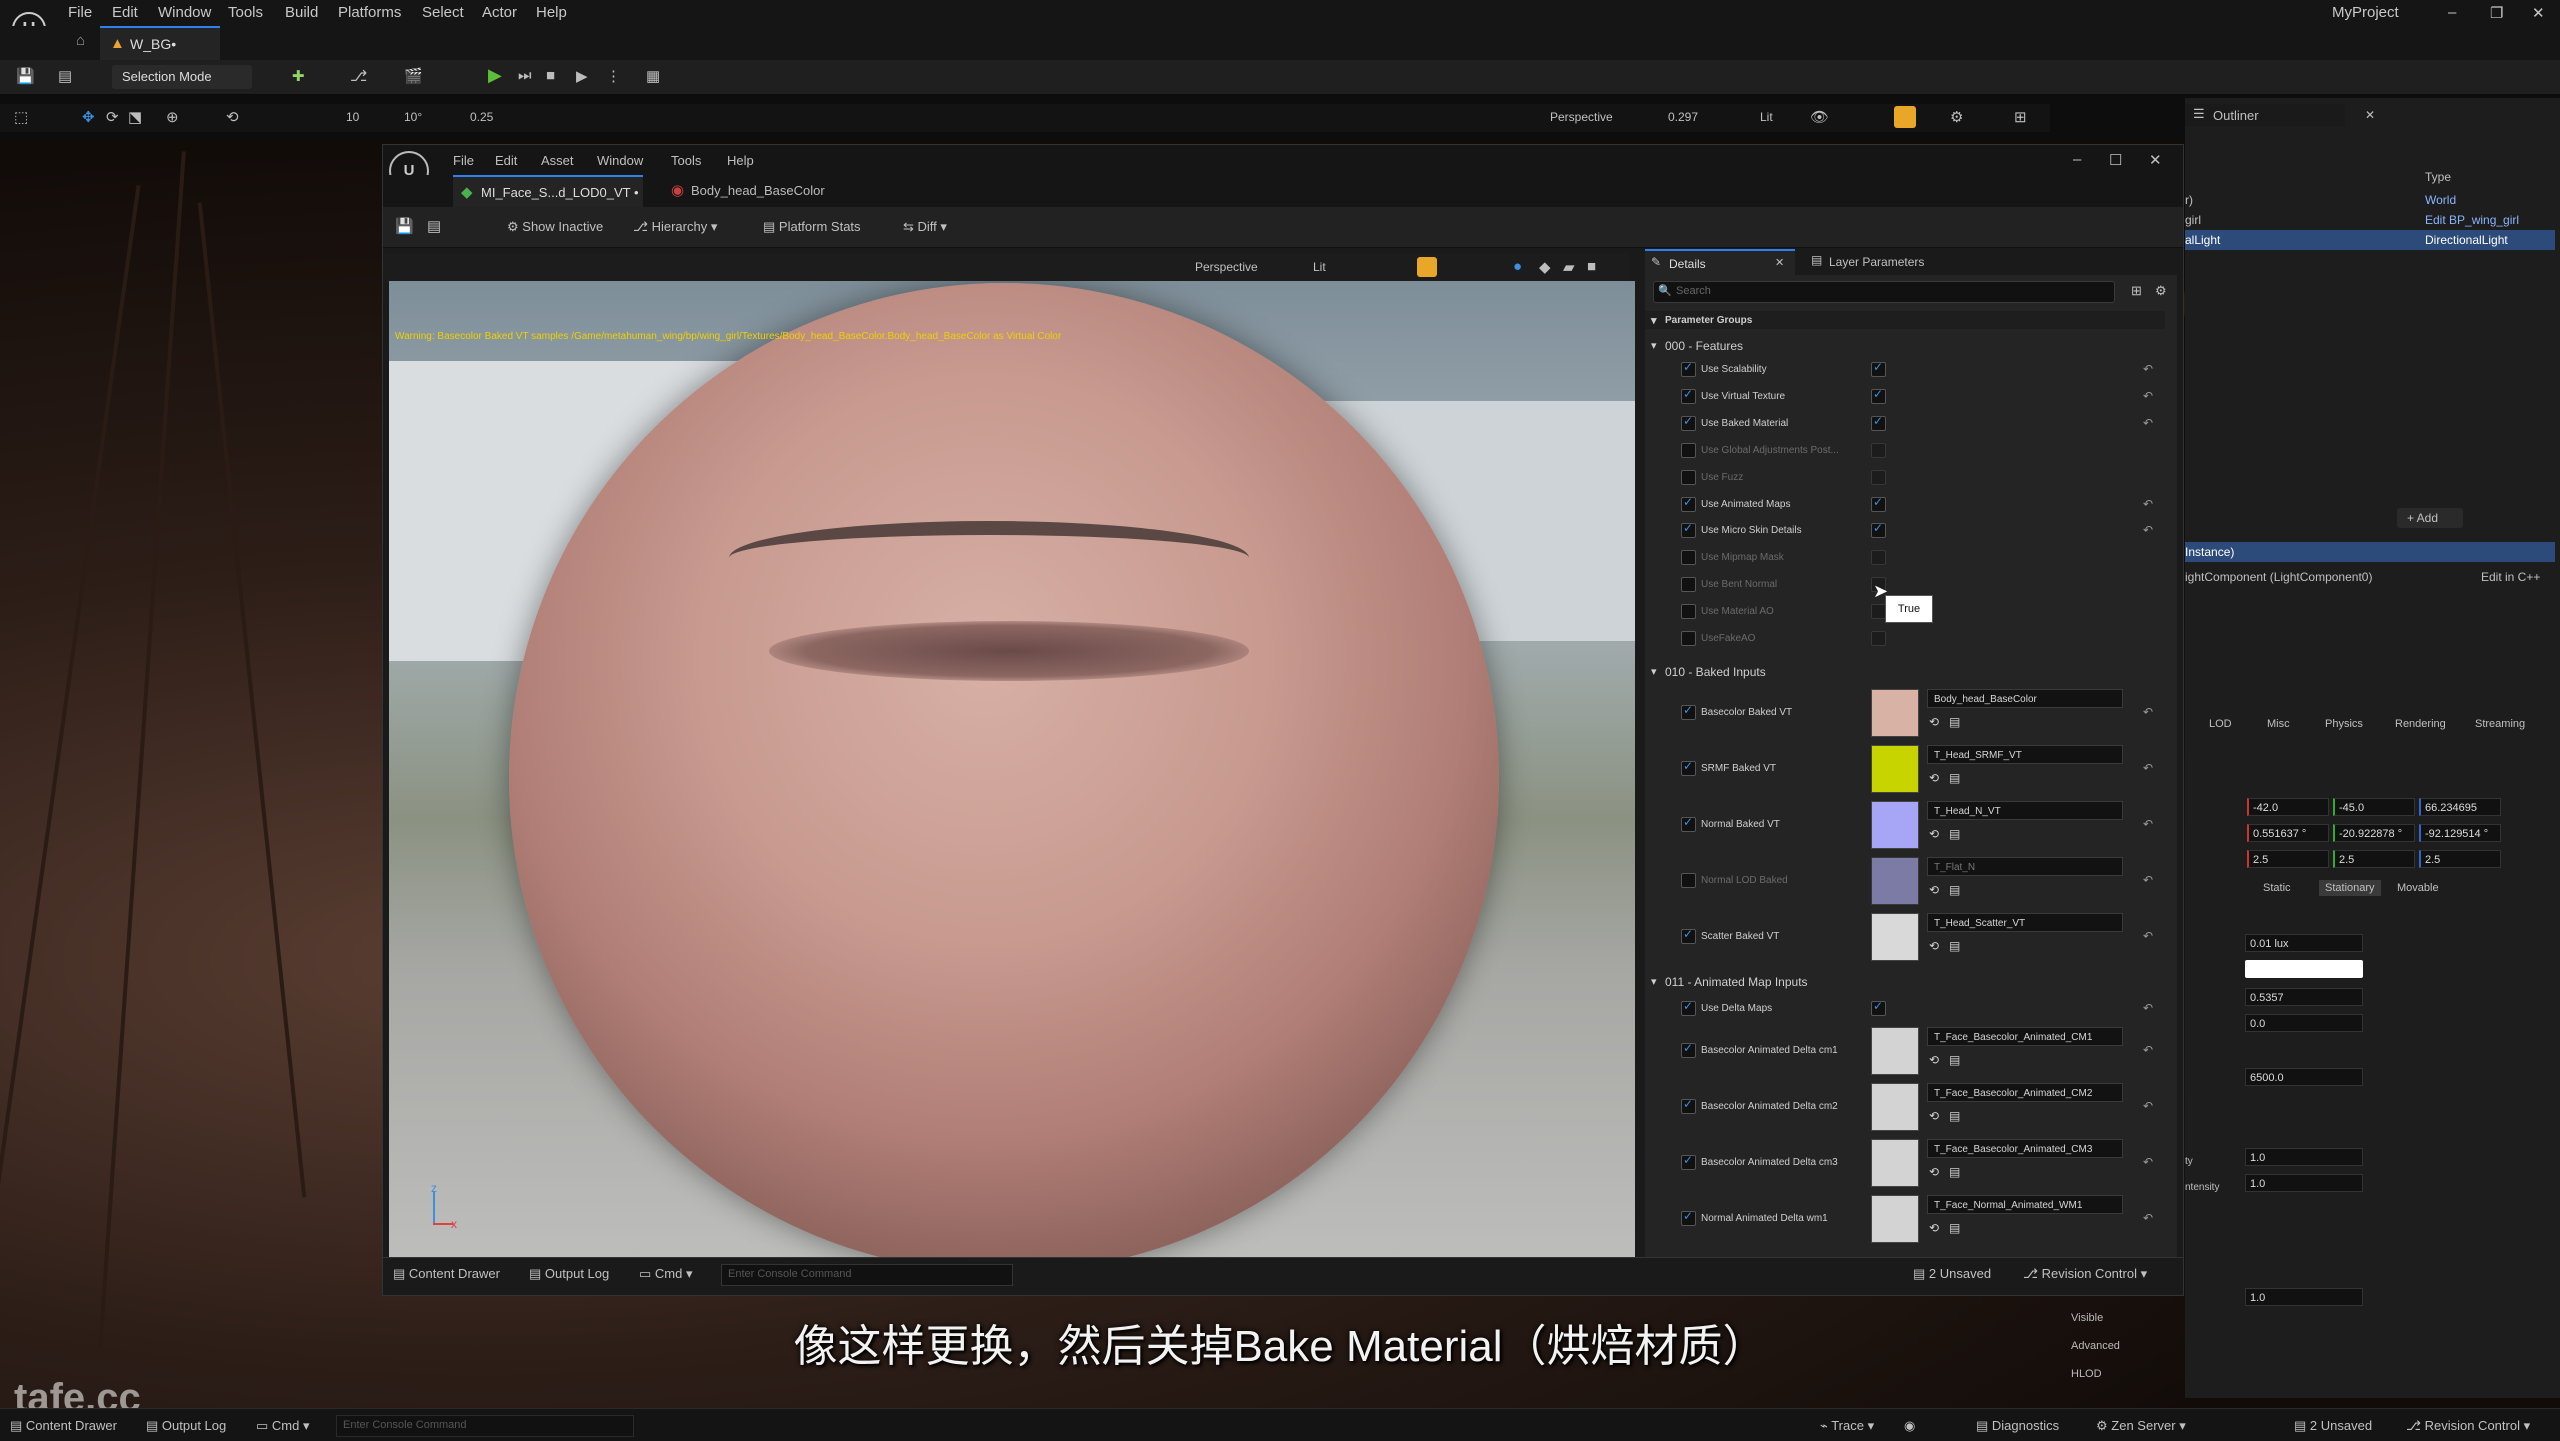 The width and height of the screenshot is (2560, 1441). I want to click on add-component-button: + Add, so click(2430, 518).